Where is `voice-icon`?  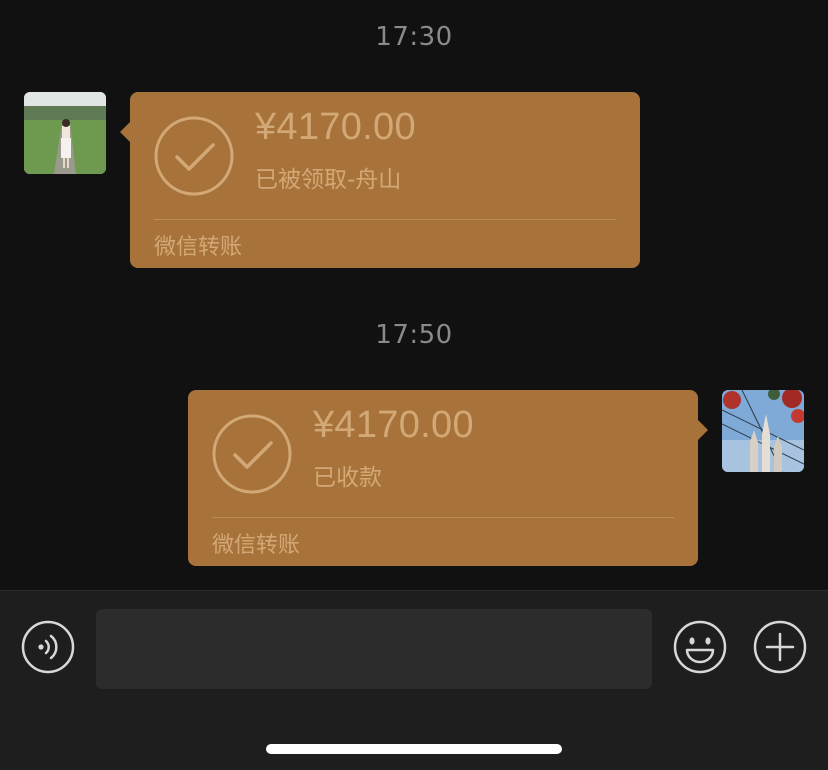 voice-icon is located at coordinates (48, 647).